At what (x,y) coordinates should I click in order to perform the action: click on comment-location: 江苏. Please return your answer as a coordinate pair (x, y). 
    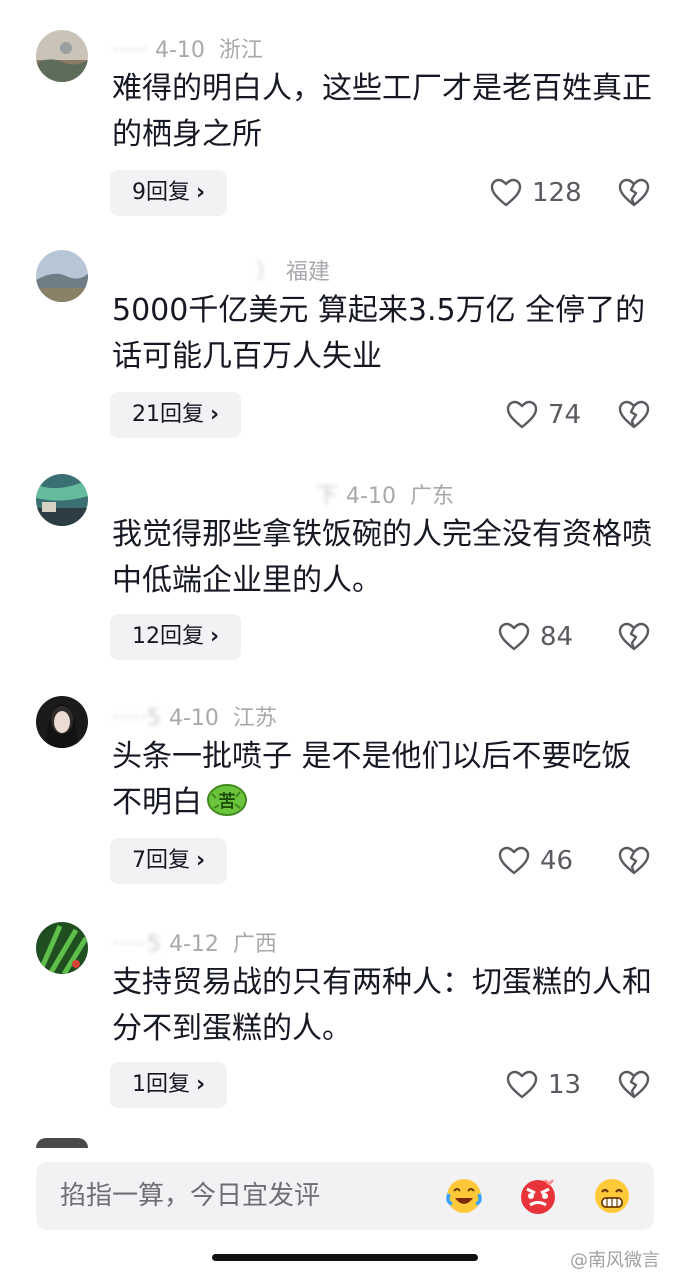
    Looking at the image, I should click on (254, 718).